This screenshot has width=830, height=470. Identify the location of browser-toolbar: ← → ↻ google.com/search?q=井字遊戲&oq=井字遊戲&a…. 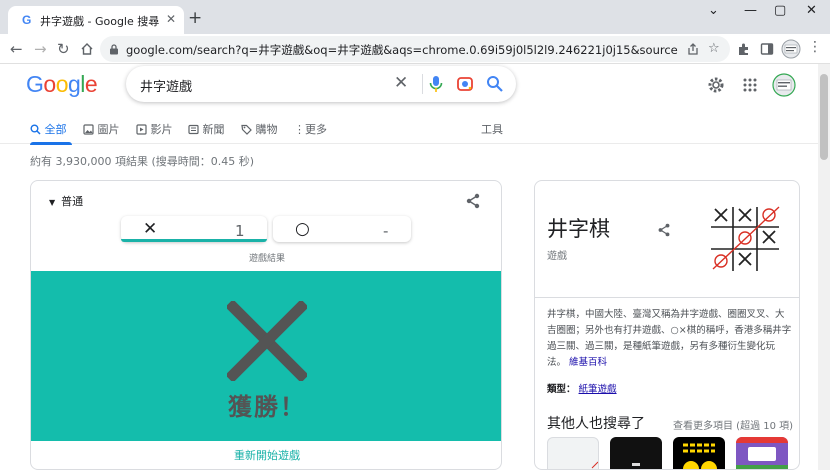
(415, 49).